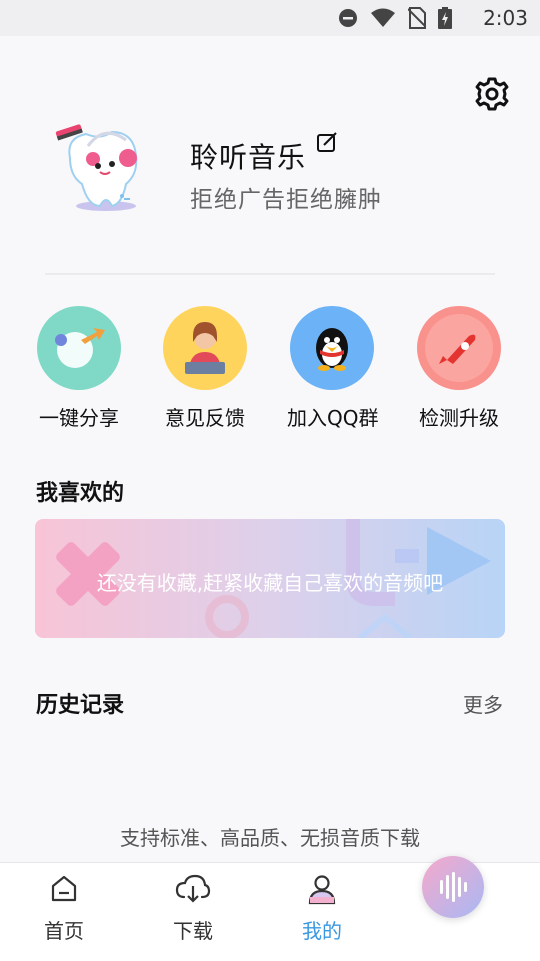  I want to click on favorites-title: 我喜欢的, so click(80, 493).